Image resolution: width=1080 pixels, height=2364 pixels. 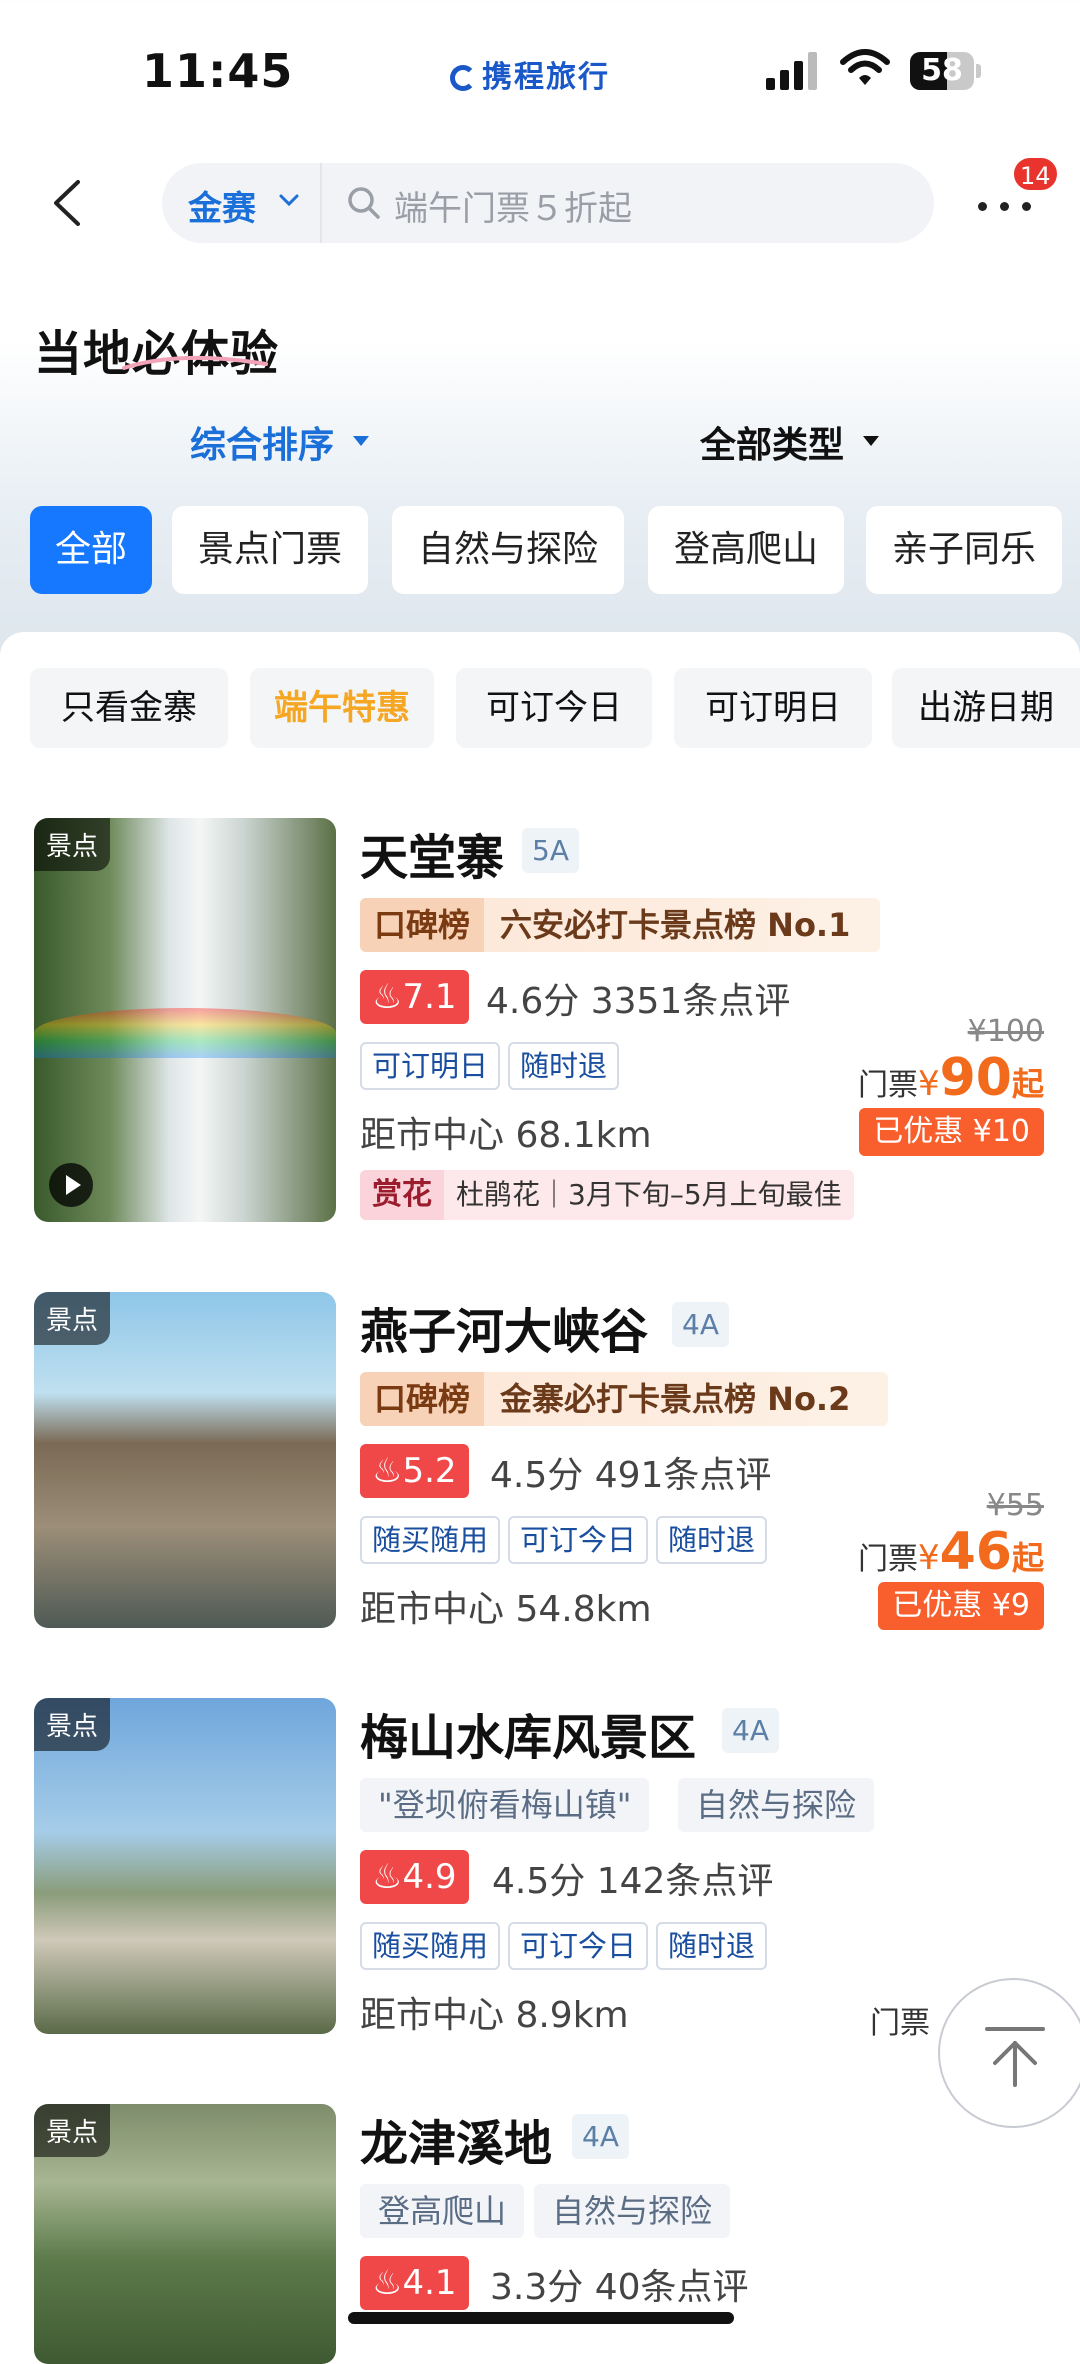 What do you see at coordinates (432, 853) in the screenshot?
I see `attraction-name: 天堂寨` at bounding box center [432, 853].